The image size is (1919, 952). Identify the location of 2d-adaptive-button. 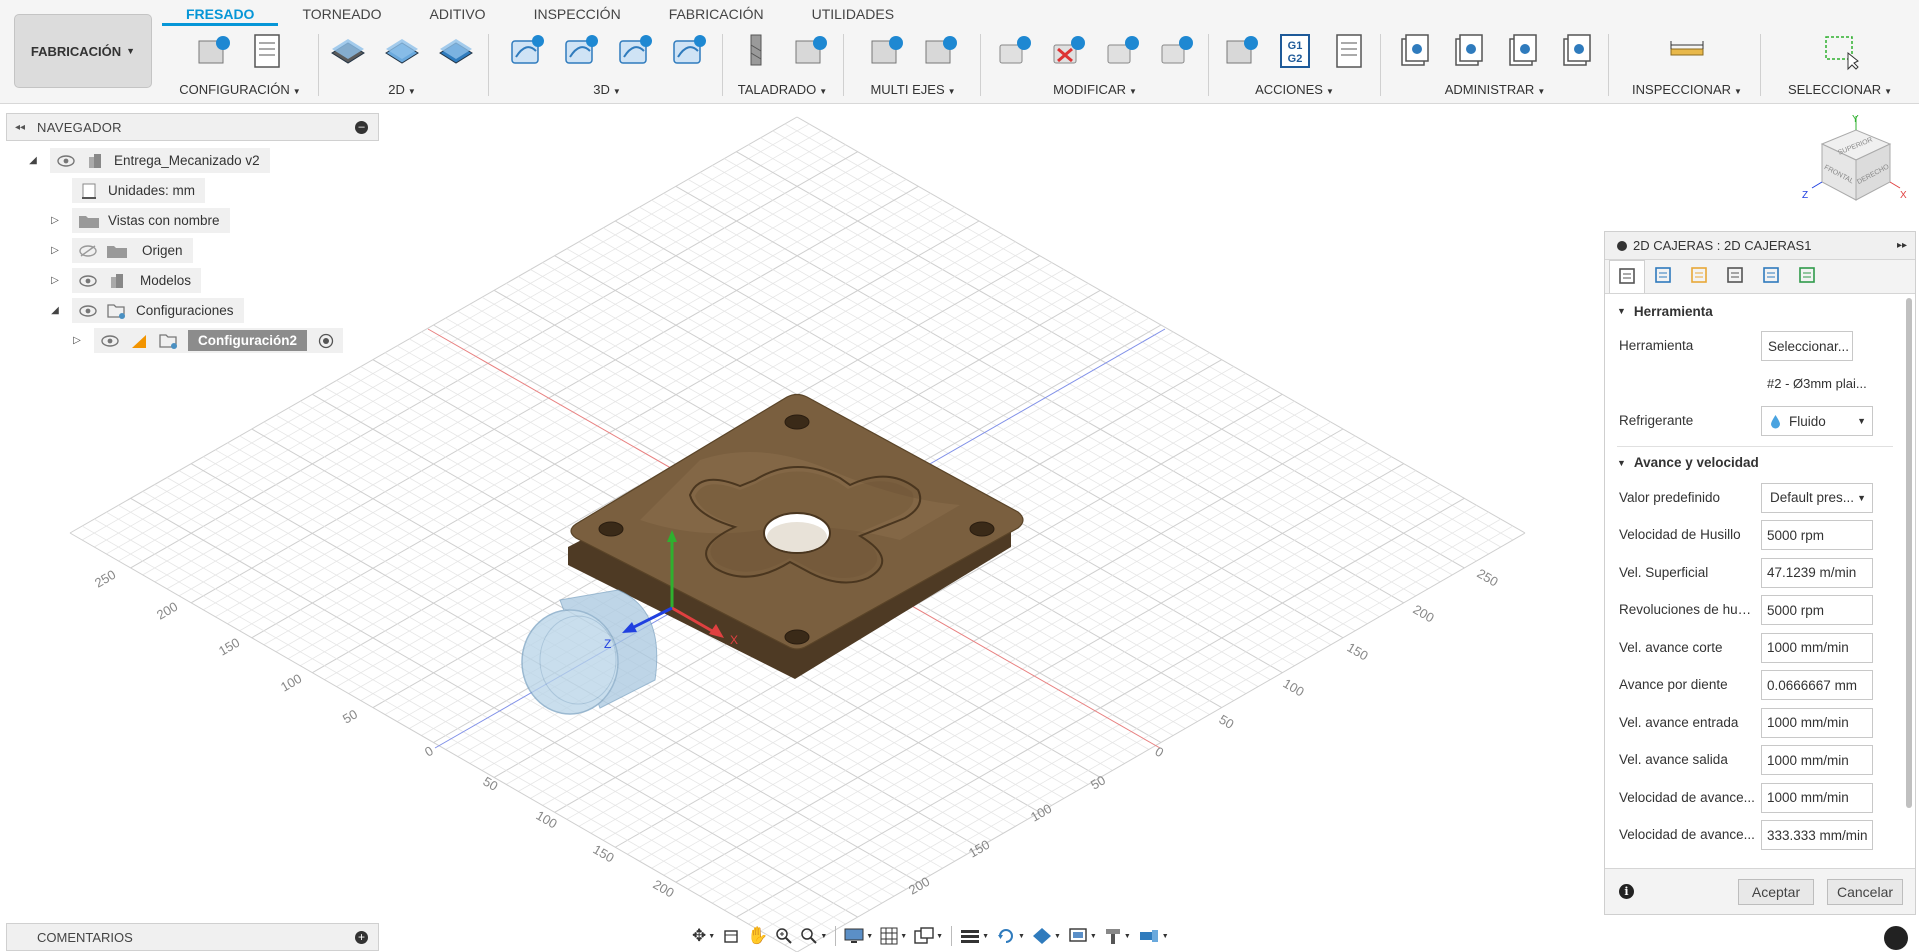
(348, 52).